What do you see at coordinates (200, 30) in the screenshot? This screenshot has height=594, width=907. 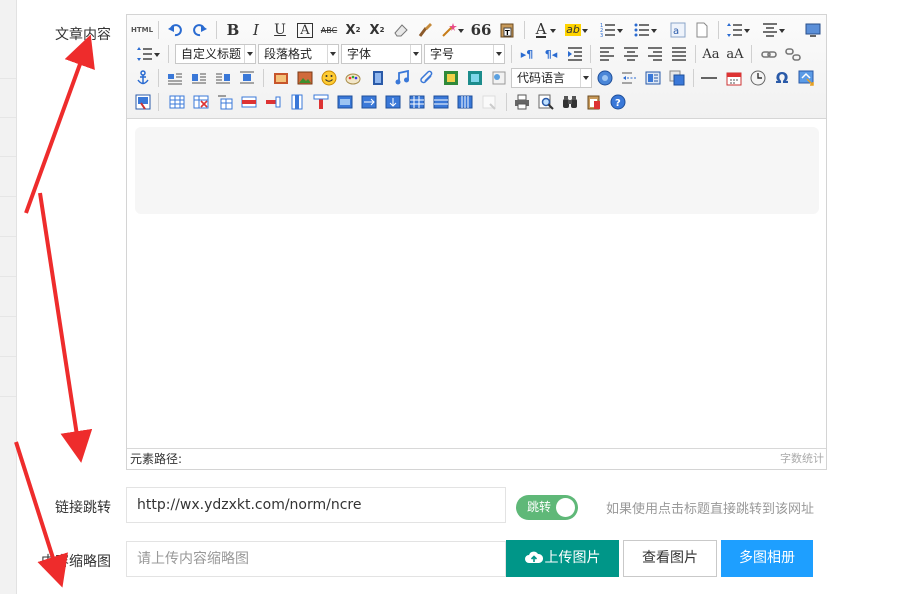 I see `redo-button` at bounding box center [200, 30].